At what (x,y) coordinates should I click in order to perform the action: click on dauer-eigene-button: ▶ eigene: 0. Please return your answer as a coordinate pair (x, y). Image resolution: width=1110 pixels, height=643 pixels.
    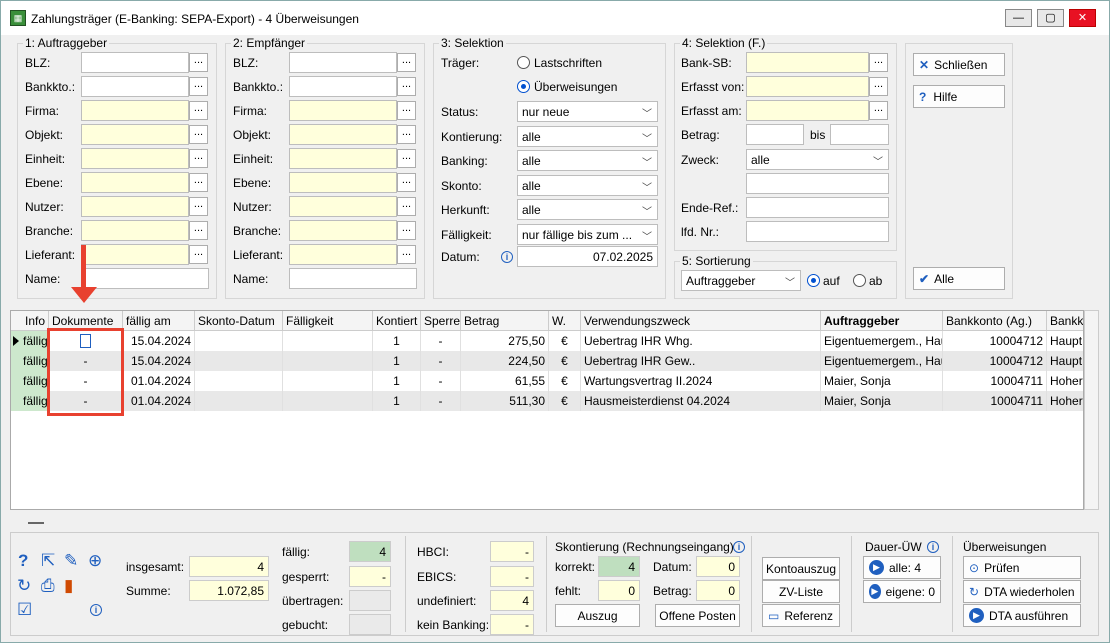
    Looking at the image, I should click on (902, 591).